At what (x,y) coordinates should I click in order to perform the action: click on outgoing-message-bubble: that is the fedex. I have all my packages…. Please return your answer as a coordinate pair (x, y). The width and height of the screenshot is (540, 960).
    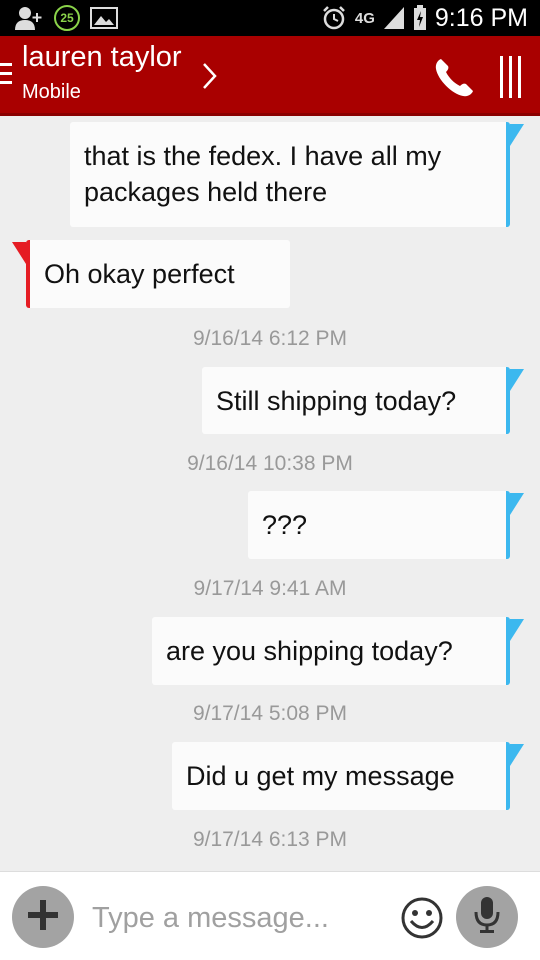
    Looking at the image, I should click on (290, 174).